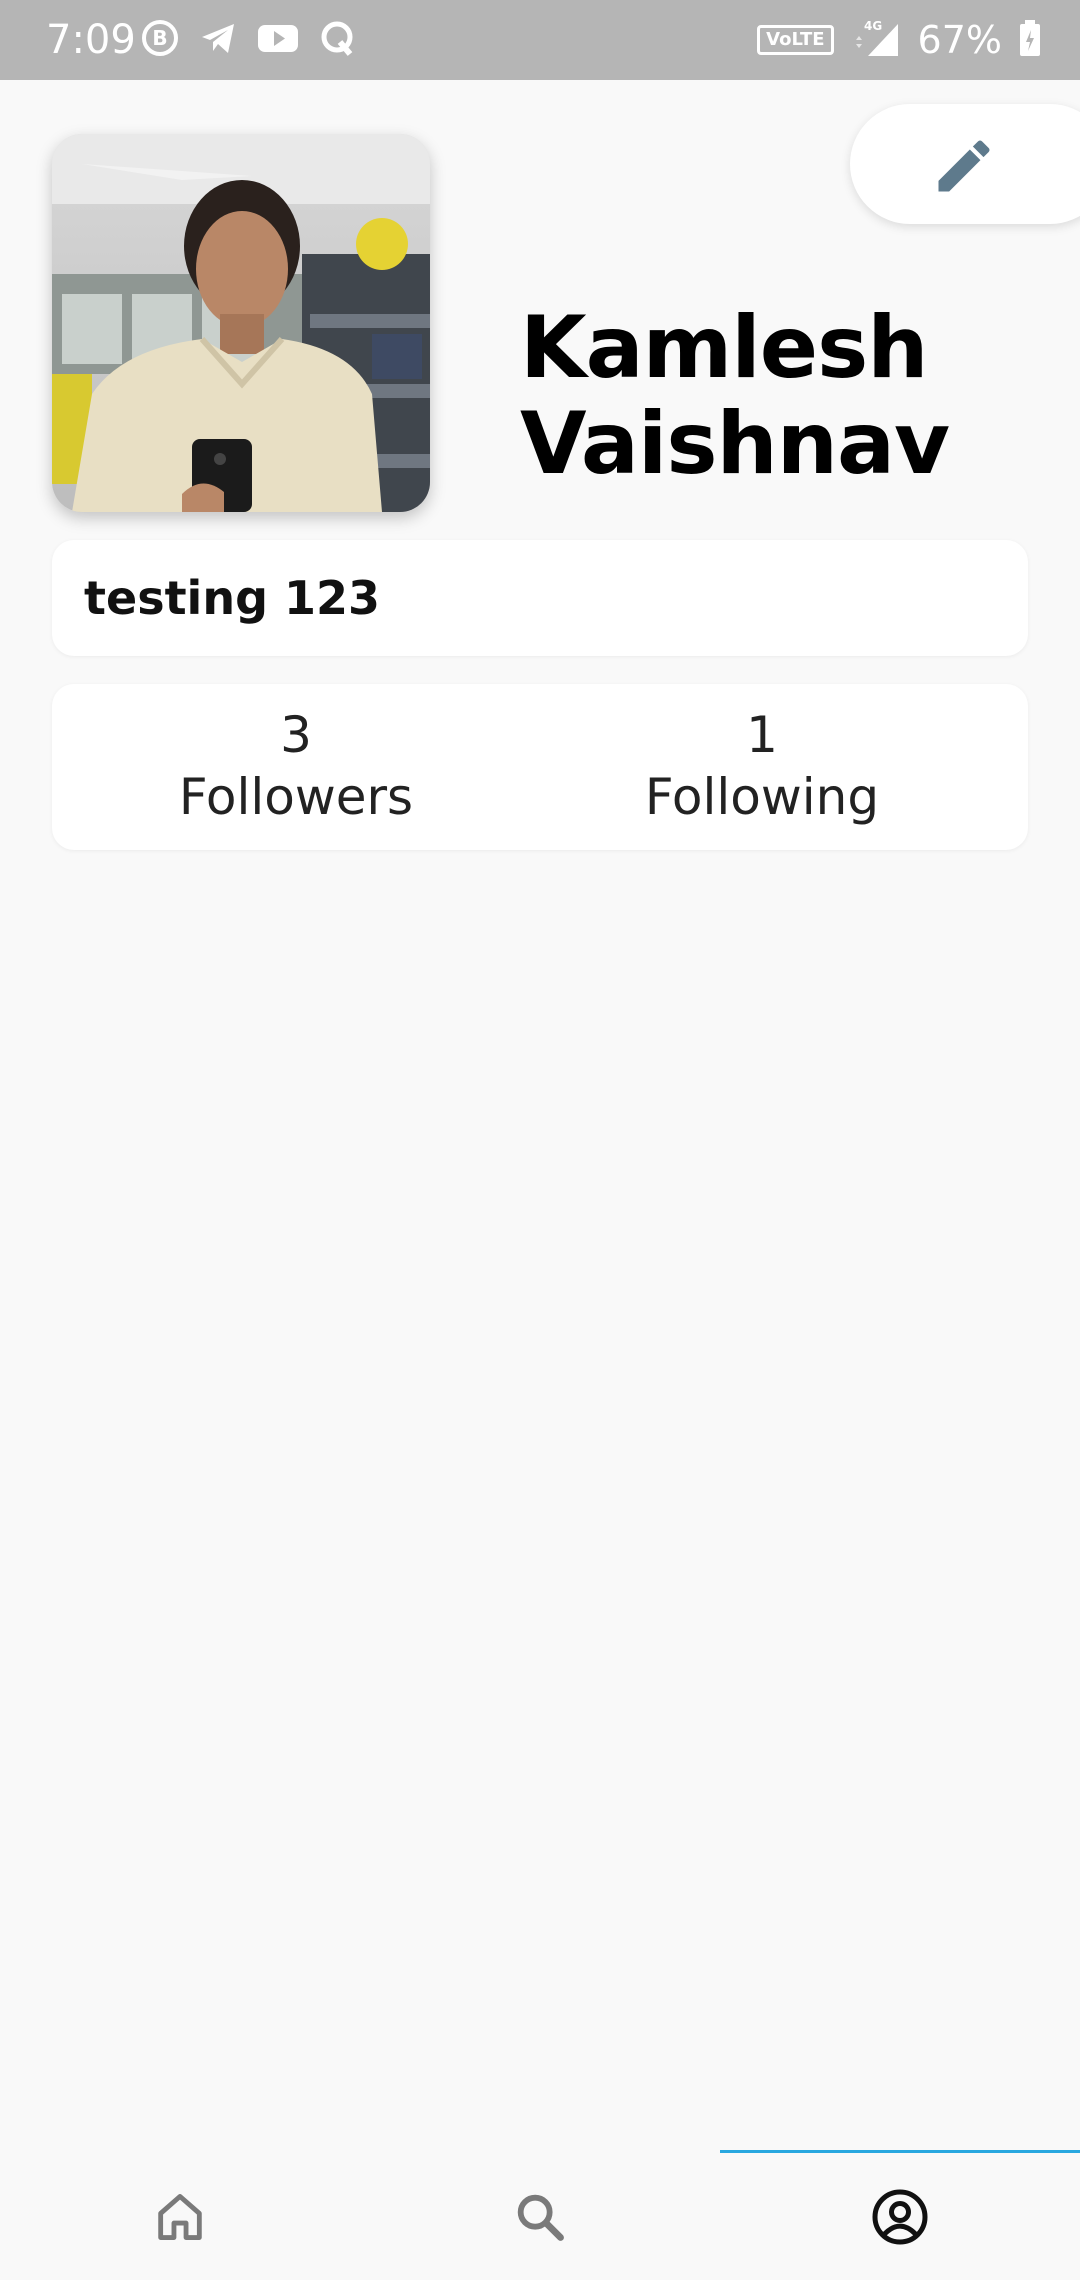 The height and width of the screenshot is (2280, 1080). What do you see at coordinates (296, 766) in the screenshot?
I see `followers-stat: 3 Followers` at bounding box center [296, 766].